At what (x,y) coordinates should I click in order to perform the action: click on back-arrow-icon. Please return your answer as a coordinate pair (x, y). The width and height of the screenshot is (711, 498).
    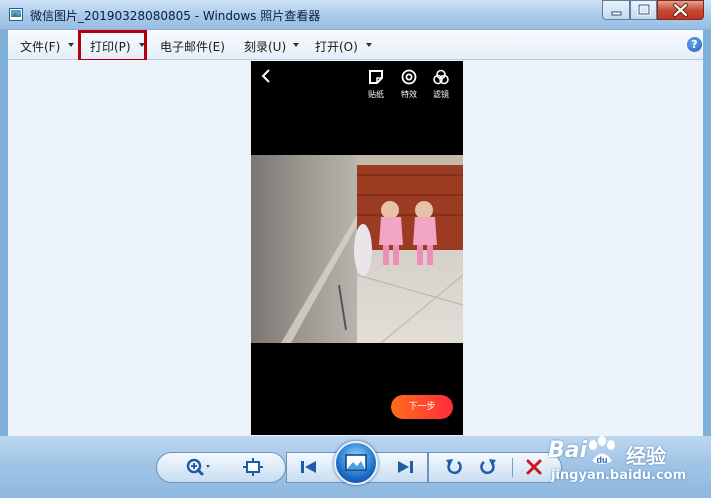
    Looking at the image, I should click on (265, 76).